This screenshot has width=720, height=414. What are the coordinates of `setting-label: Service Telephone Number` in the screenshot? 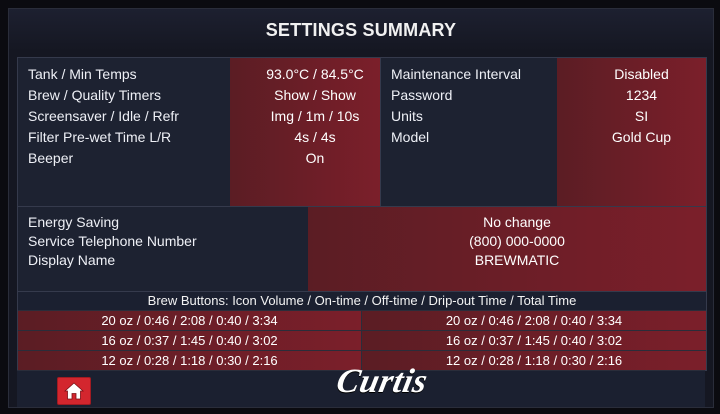 It's located at (112, 241).